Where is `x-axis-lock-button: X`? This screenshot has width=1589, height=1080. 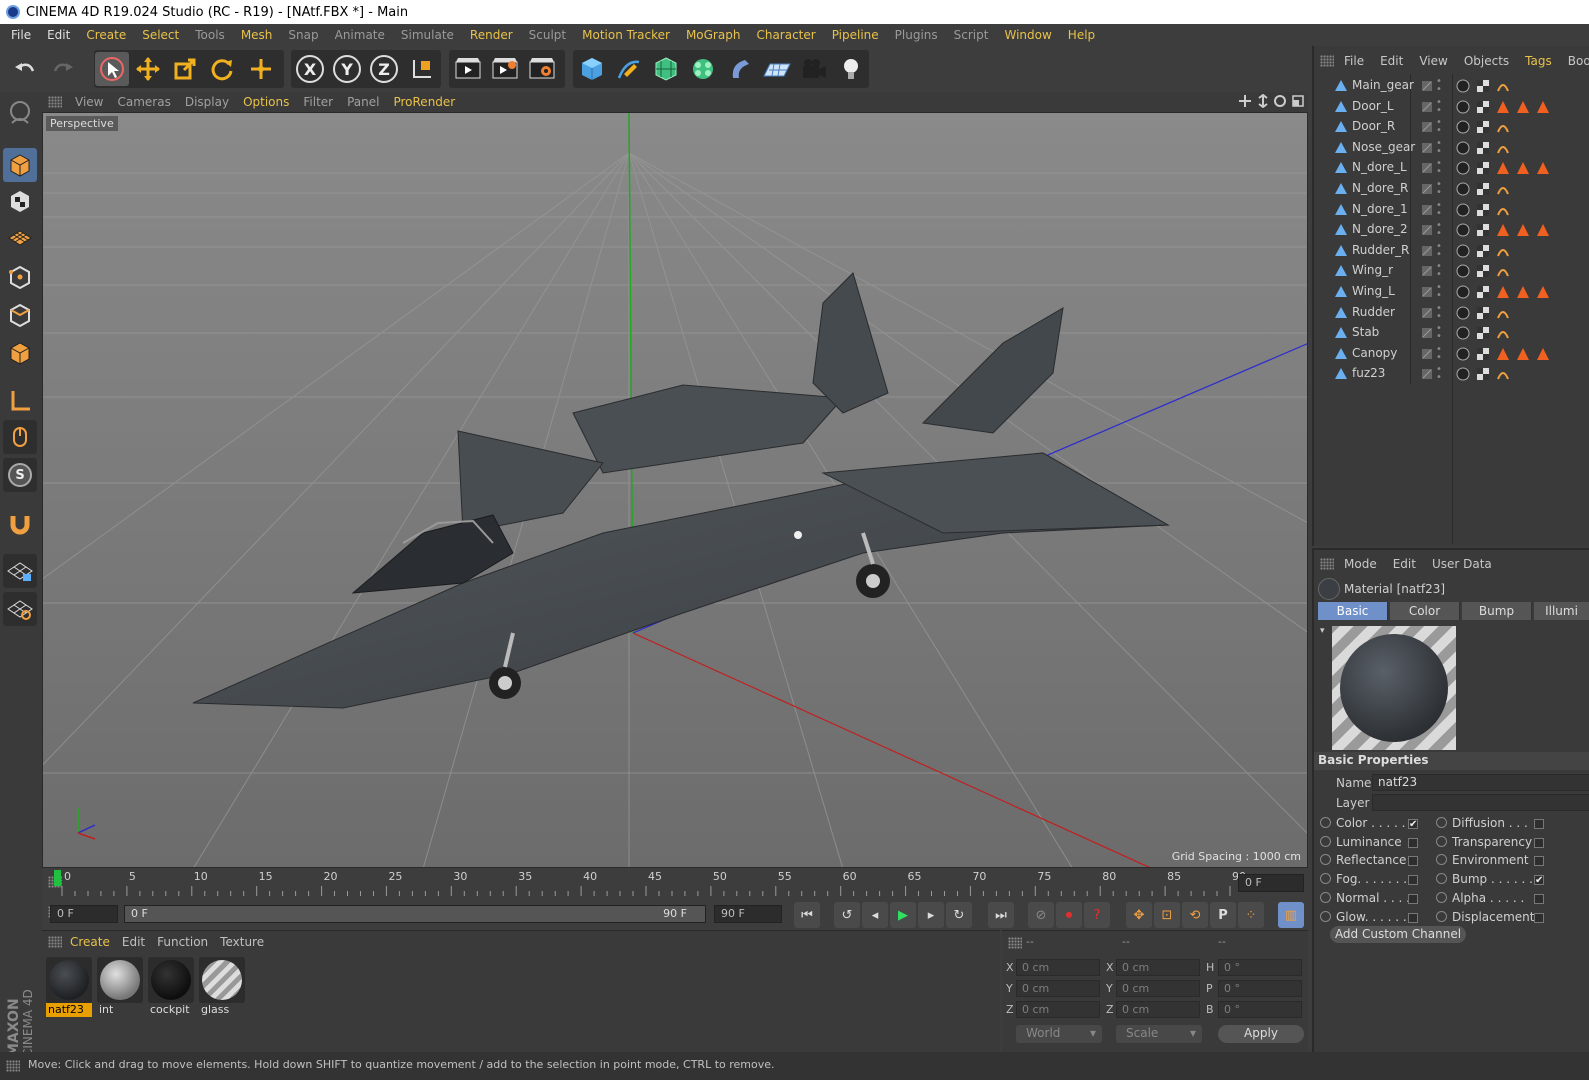
x-axis-lock-button: X is located at coordinates (310, 69).